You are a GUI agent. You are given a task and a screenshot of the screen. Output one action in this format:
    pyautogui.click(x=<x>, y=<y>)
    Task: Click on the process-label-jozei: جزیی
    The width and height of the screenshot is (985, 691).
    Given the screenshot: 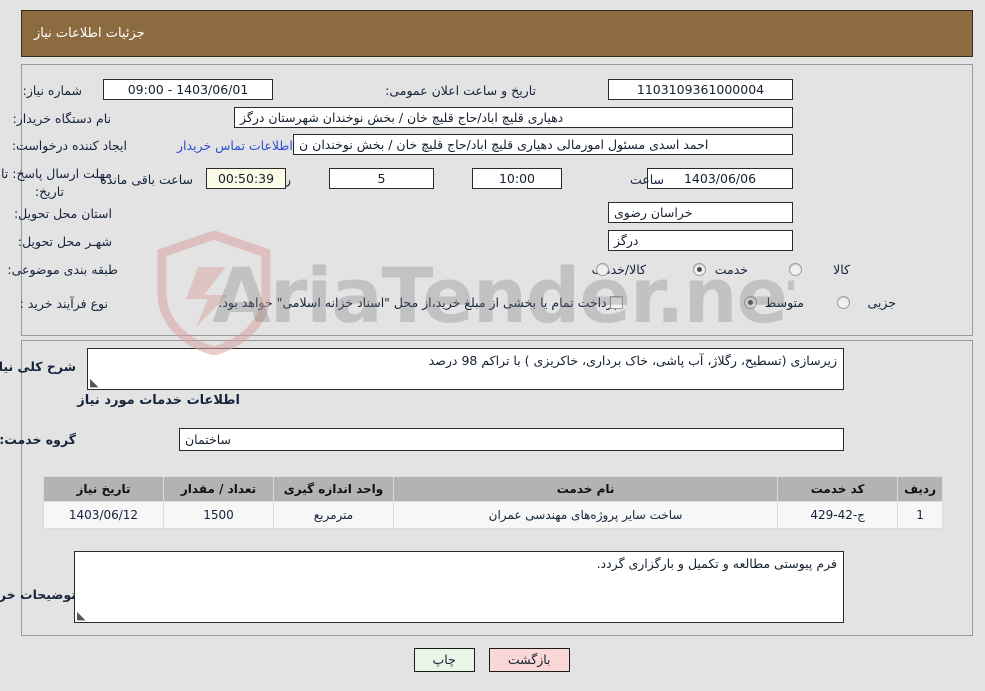 What is the action you would take?
    pyautogui.click(x=882, y=302)
    